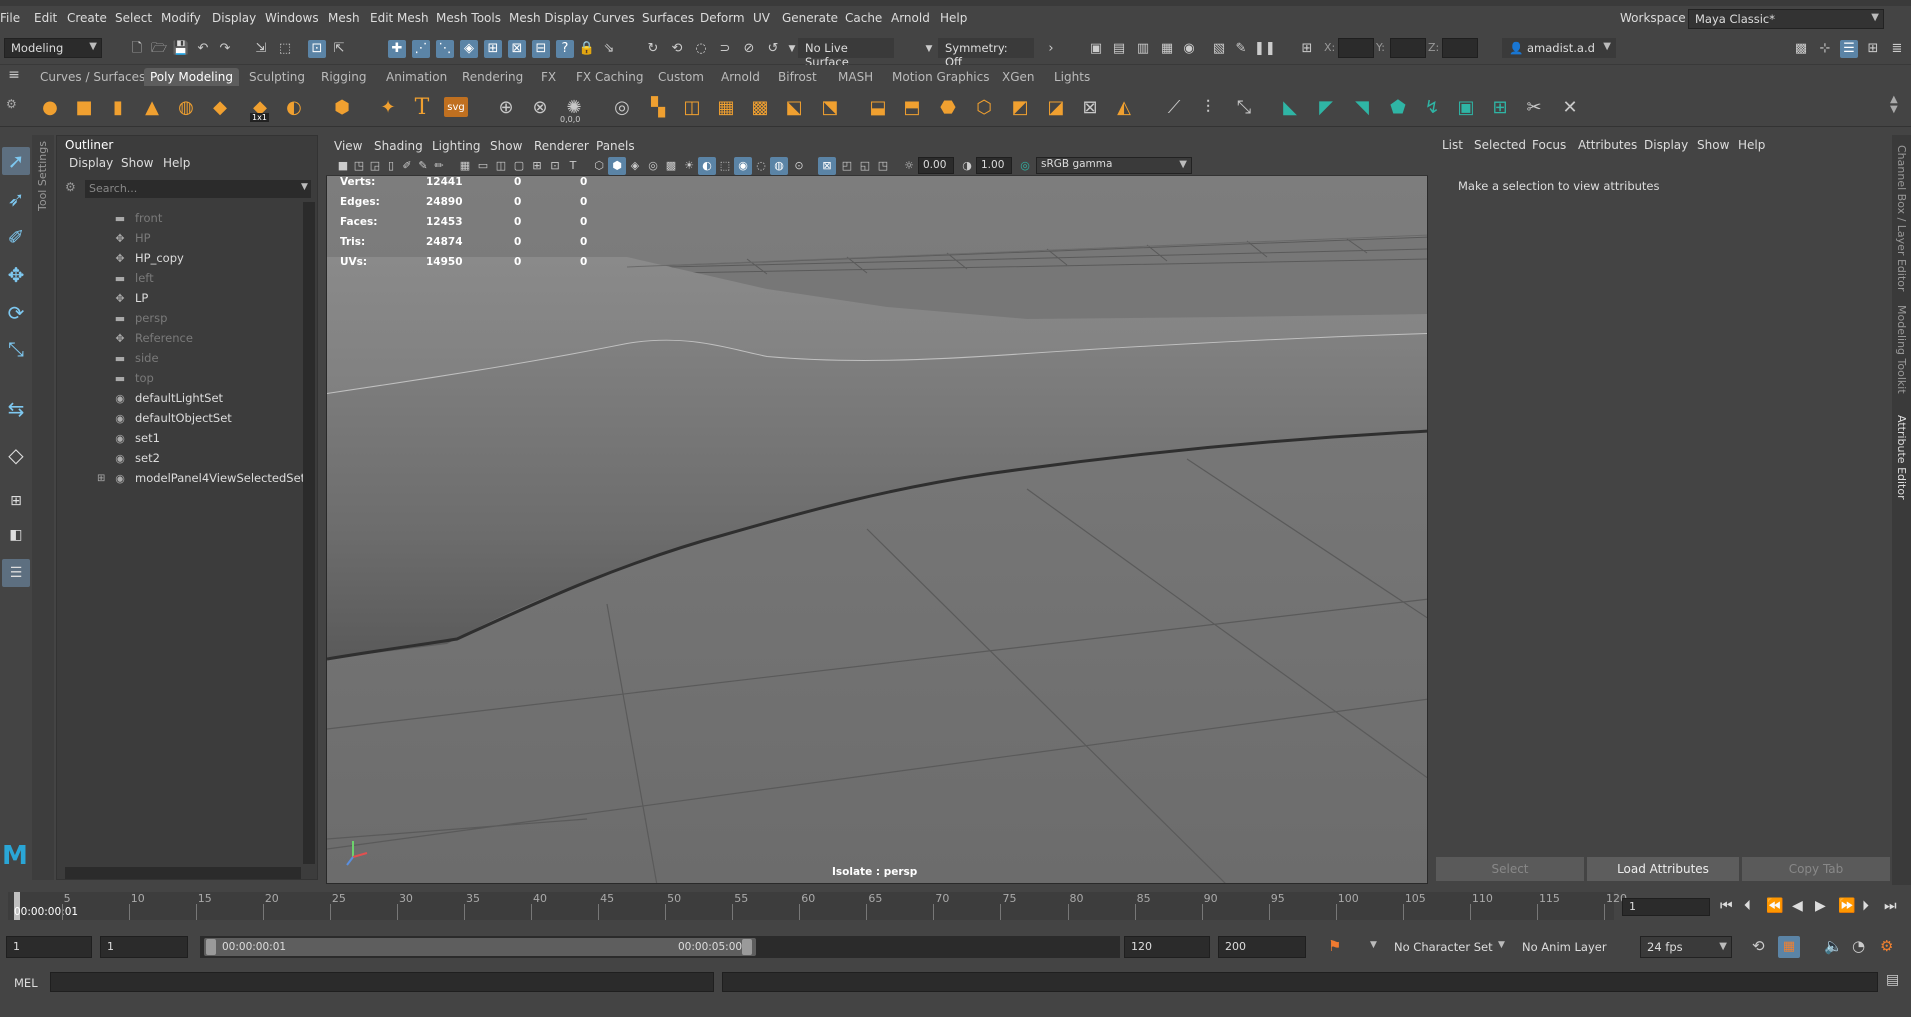 This screenshot has width=1911, height=1017. Describe the element at coordinates (152, 107) in the screenshot. I see `poly-cone-icon: ▲` at that location.